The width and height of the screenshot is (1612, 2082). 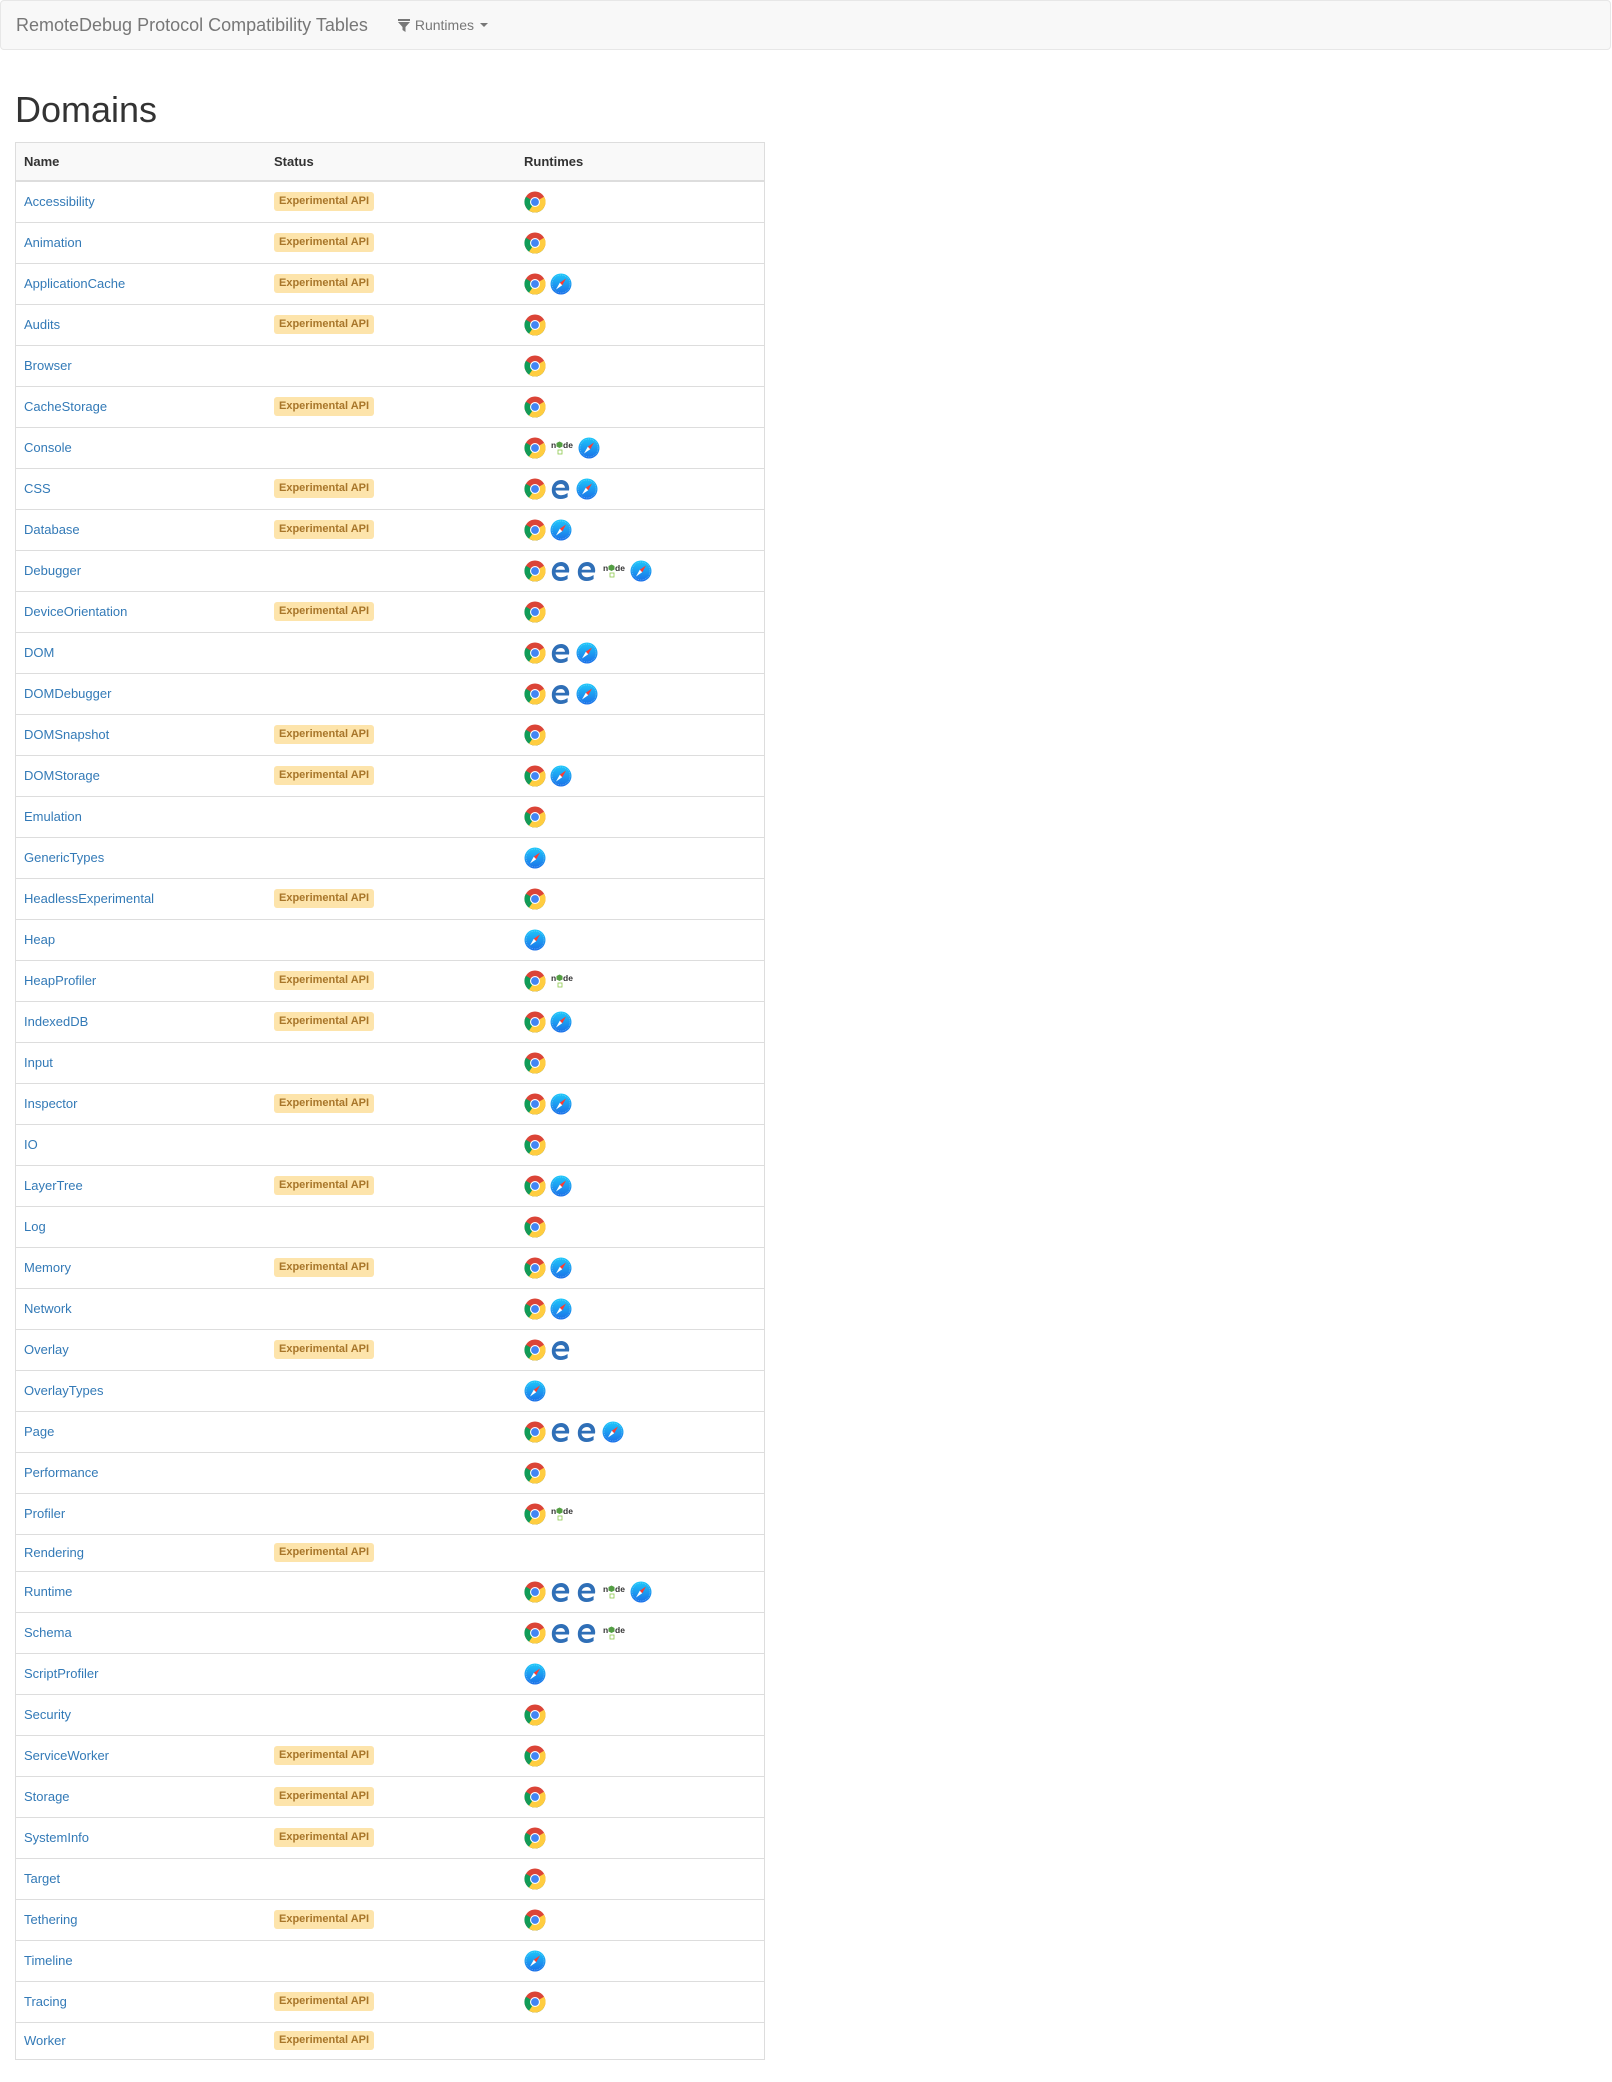 What do you see at coordinates (53, 816) in the screenshot?
I see `domain-link: Emulation` at bounding box center [53, 816].